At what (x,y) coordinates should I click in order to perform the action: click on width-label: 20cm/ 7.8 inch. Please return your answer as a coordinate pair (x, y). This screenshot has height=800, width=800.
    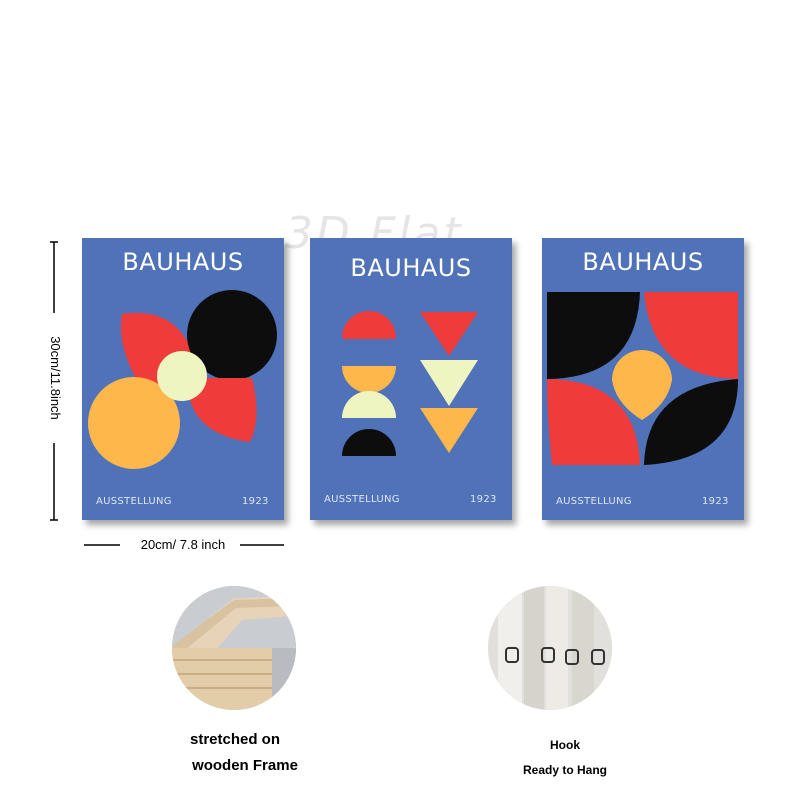
    Looking at the image, I should click on (183, 544).